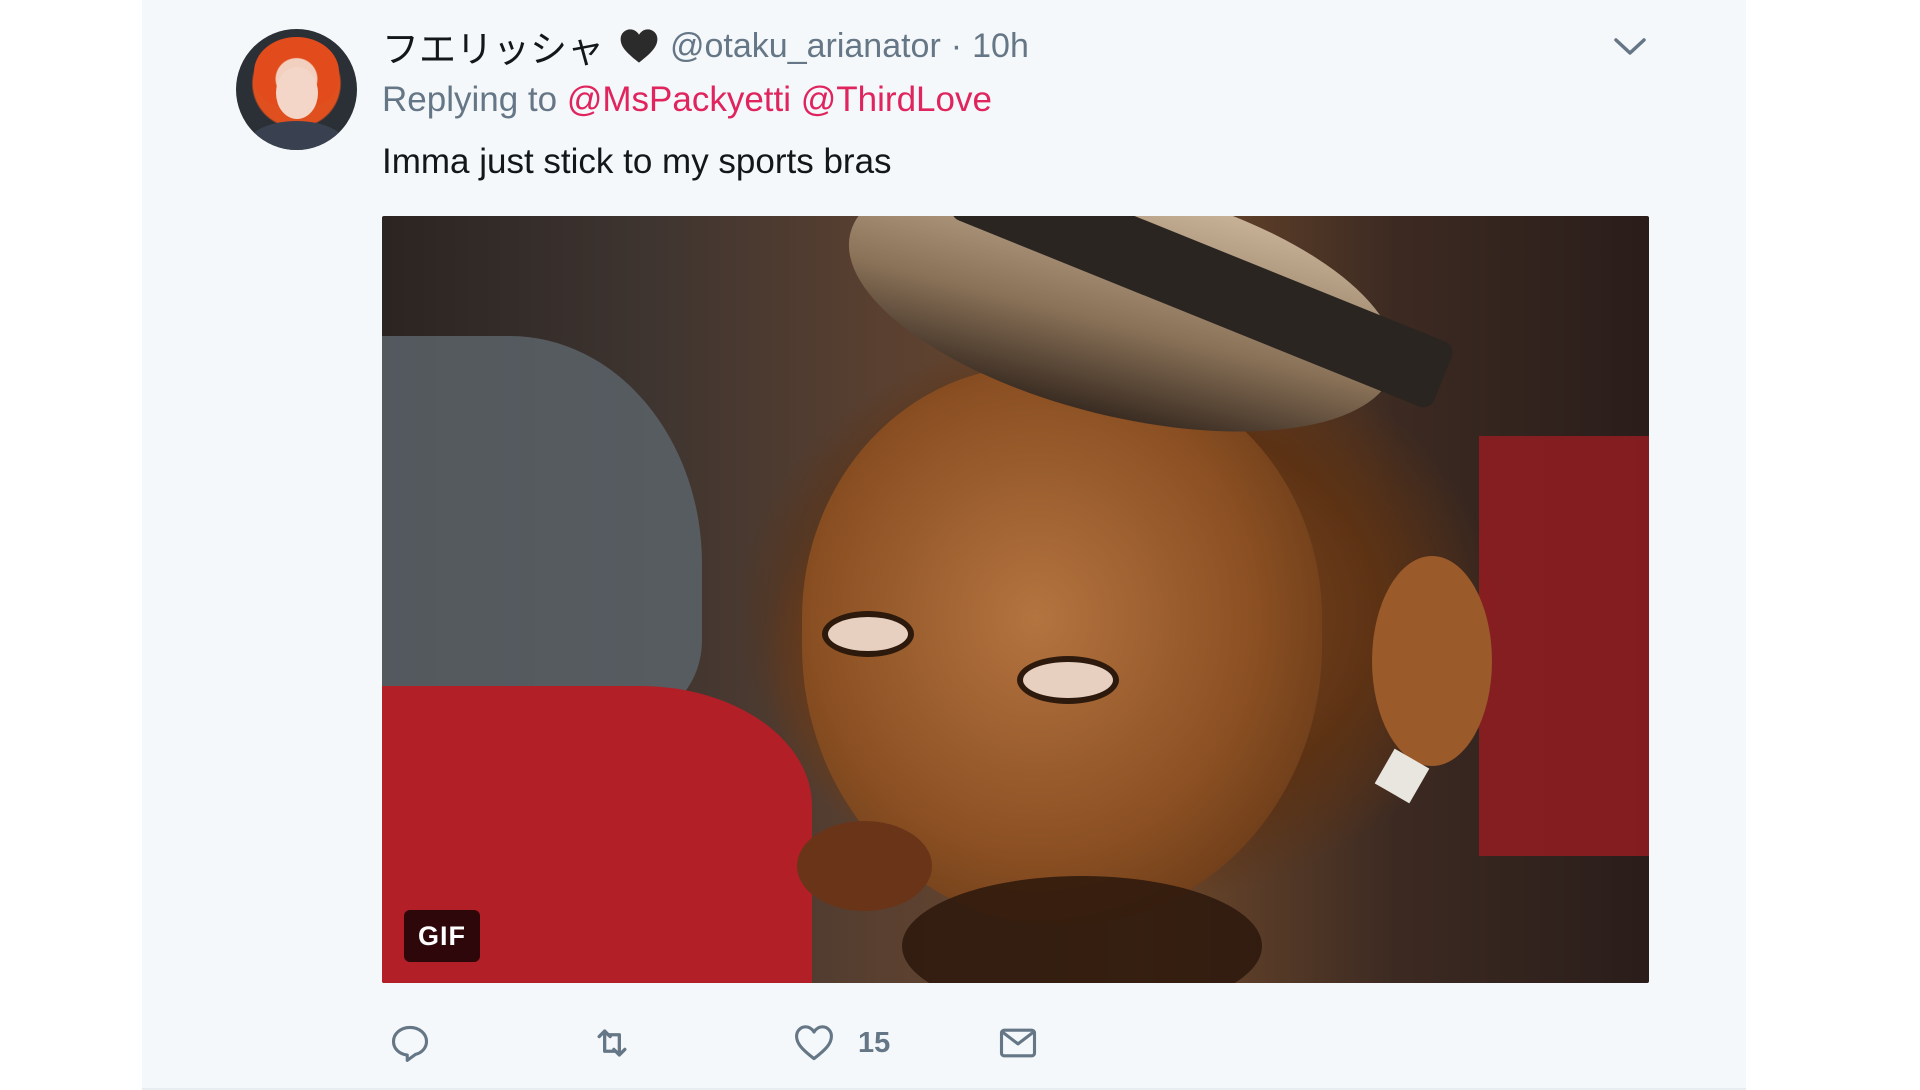 Image resolution: width=1920 pixels, height=1090 pixels. Describe the element at coordinates (639, 46) in the screenshot. I see `black-heart-icon` at that location.